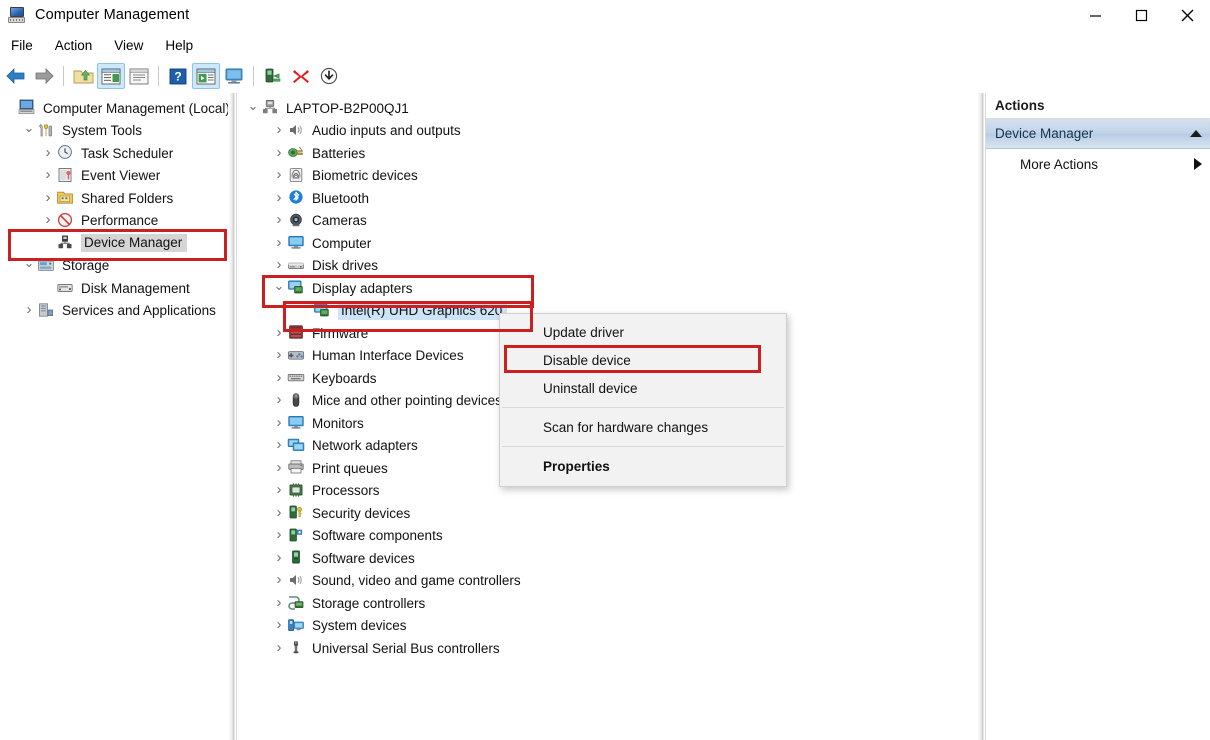  What do you see at coordinates (127, 198) in the screenshot?
I see `tree-row-label: Shared Folders` at bounding box center [127, 198].